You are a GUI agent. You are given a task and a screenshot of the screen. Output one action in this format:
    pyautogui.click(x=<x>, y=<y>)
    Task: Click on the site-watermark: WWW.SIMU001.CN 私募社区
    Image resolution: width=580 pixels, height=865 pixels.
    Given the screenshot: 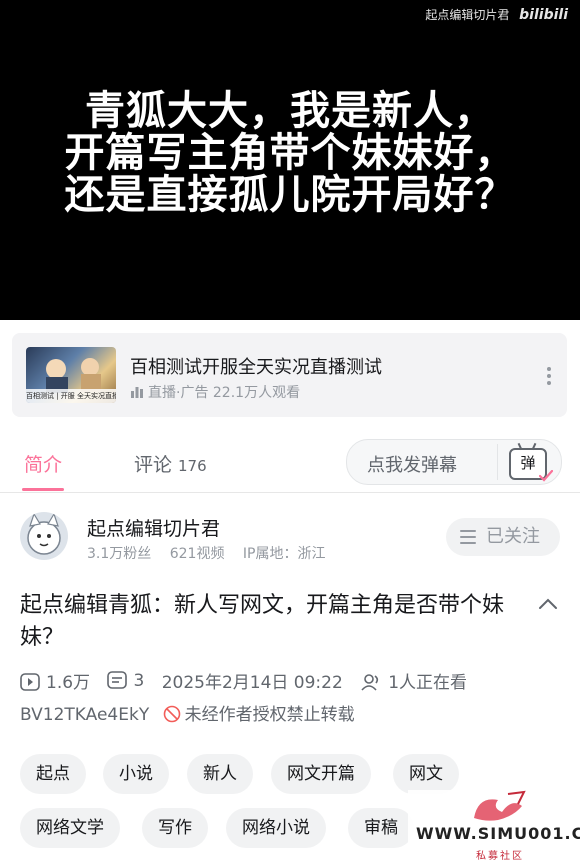 What is the action you would take?
    pyautogui.click(x=494, y=827)
    